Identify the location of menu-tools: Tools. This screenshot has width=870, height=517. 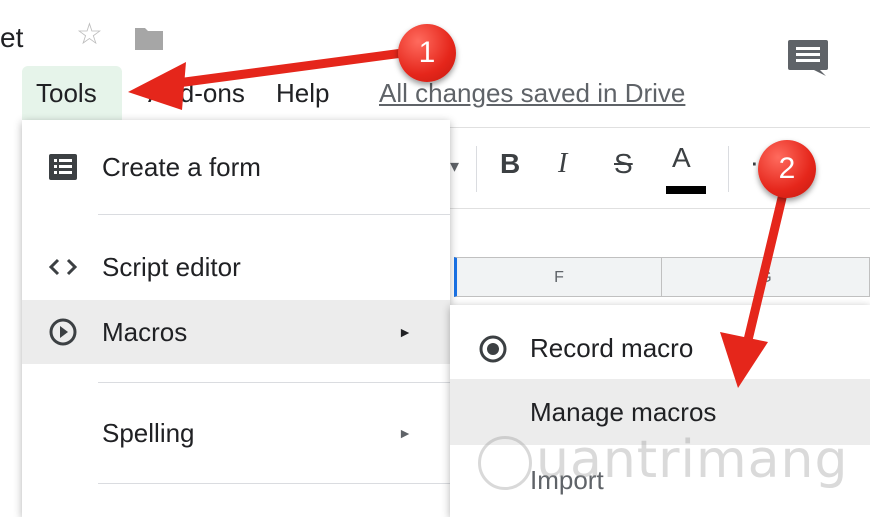
(72, 93).